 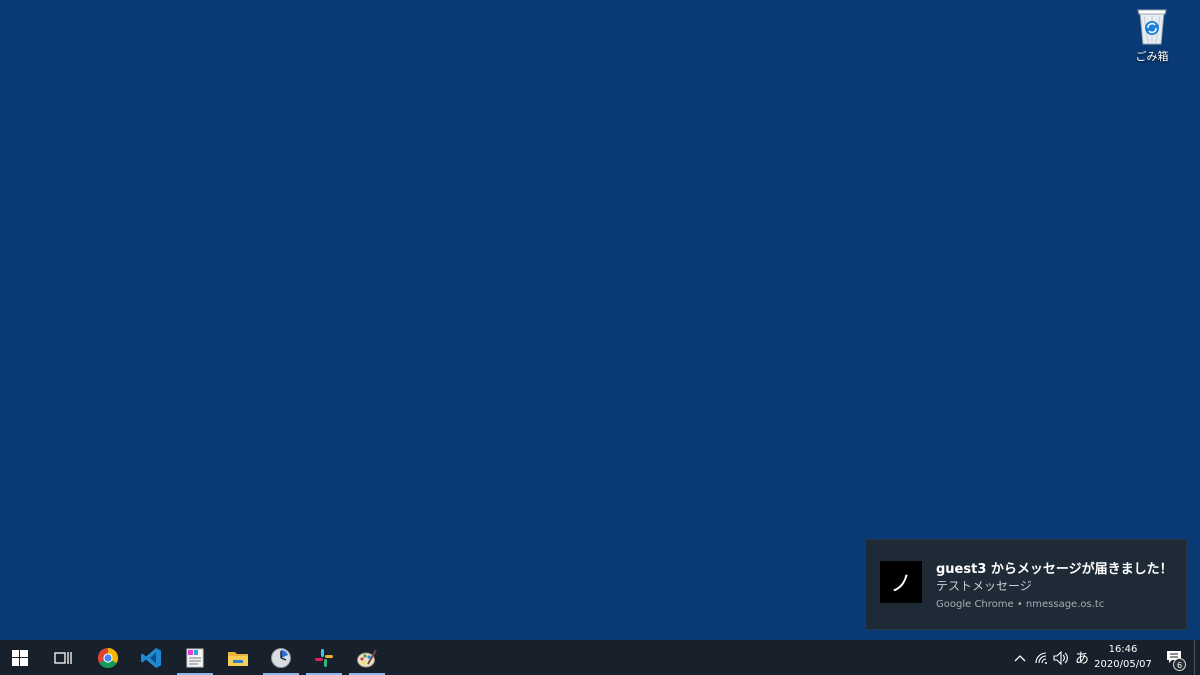 I want to click on windows-logo-icon, so click(x=20, y=657).